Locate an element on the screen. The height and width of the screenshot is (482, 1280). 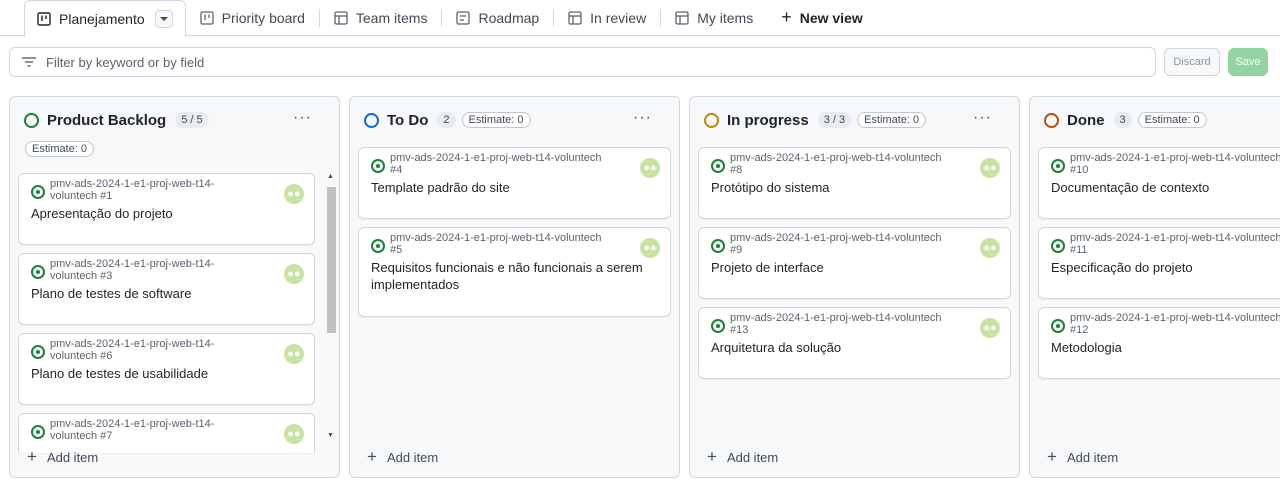
column-count: 2 is located at coordinates (446, 120).